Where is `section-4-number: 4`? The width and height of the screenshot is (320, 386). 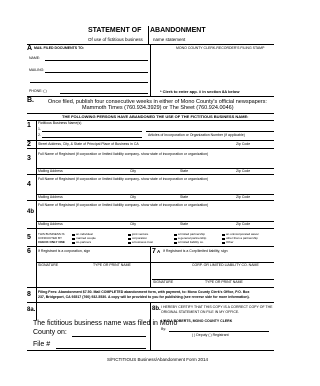 section-4-number: 4 is located at coordinates (29, 184).